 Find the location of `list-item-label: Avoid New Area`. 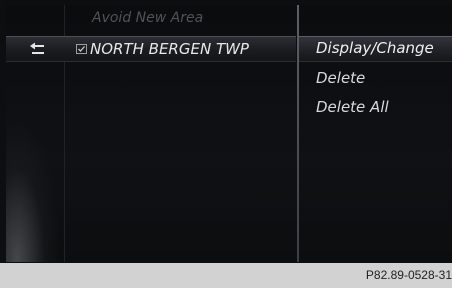

list-item-label: Avoid New Area is located at coordinates (148, 18).